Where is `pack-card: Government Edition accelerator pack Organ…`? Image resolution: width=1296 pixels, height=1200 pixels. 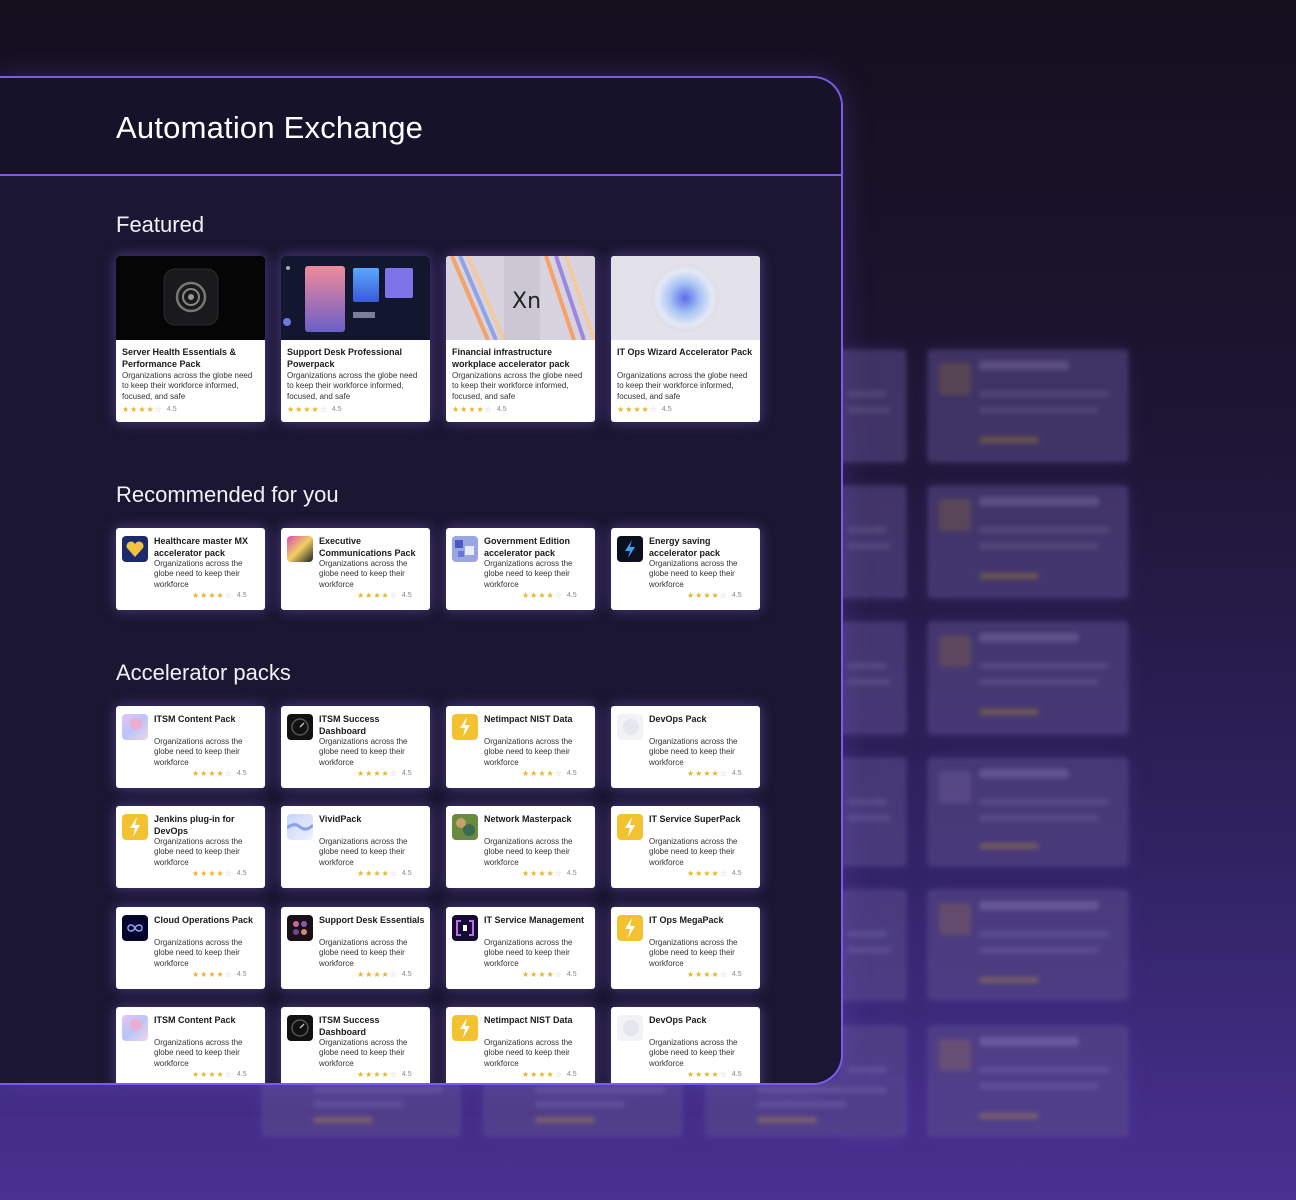
pack-card: Government Edition accelerator pack Organ… is located at coordinates (520, 569).